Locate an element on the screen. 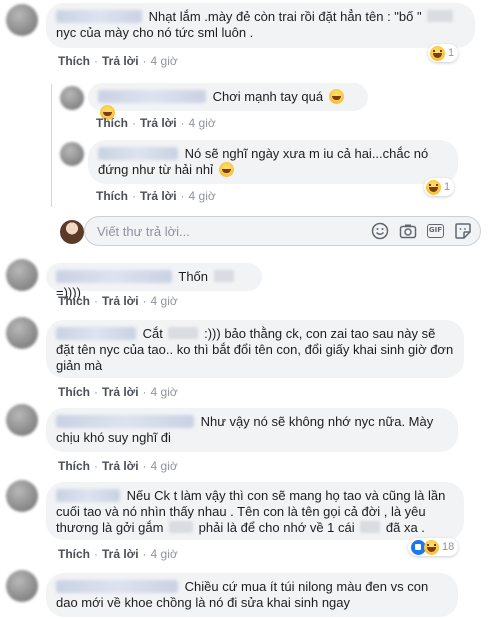 Image resolution: width=496 pixels, height=619 pixels. reaction-summary: 18 is located at coordinates (433, 547).